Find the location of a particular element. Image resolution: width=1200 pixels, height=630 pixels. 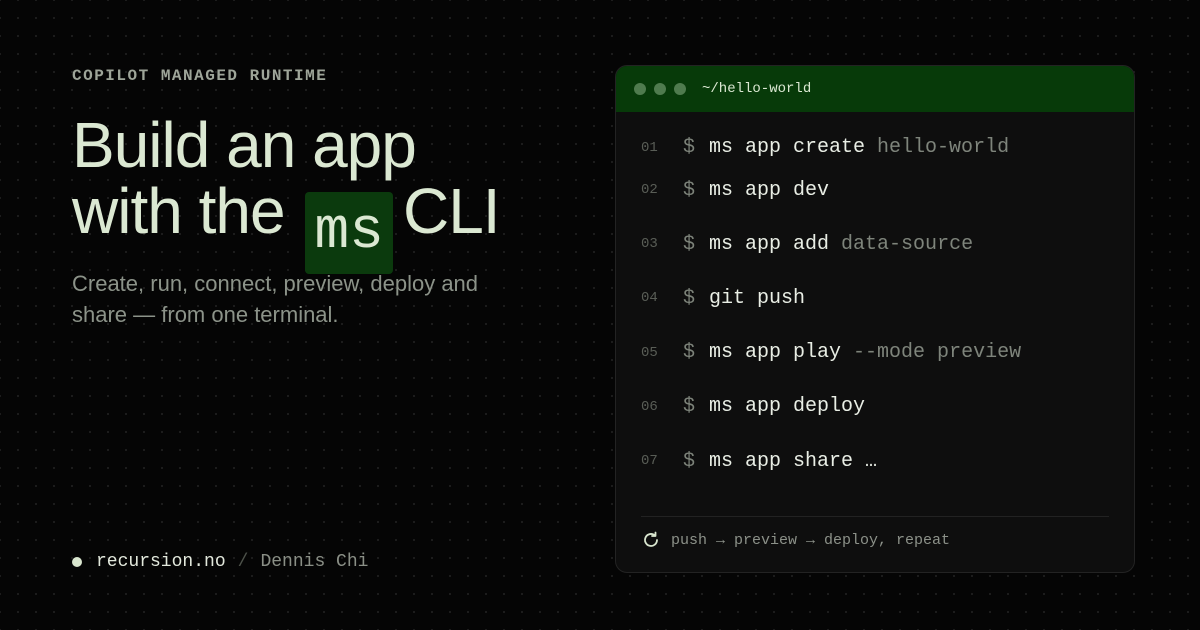

command-argument: hello-world is located at coordinates (943, 147).